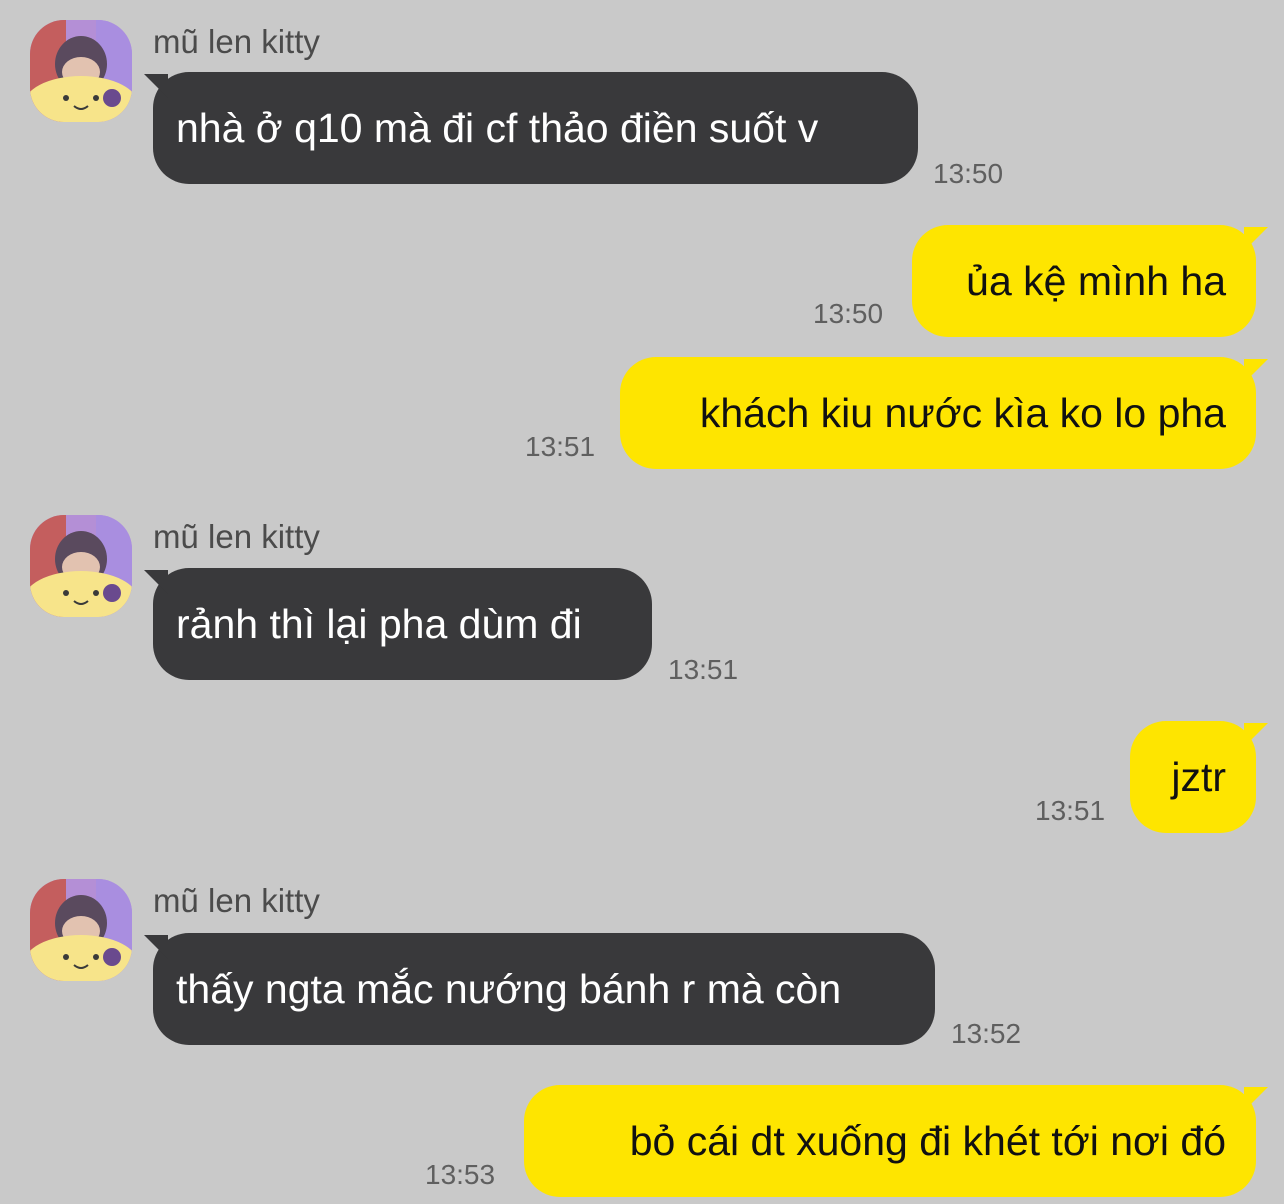 The height and width of the screenshot is (1204, 1284). I want to click on message-text: jztr, so click(1198, 776).